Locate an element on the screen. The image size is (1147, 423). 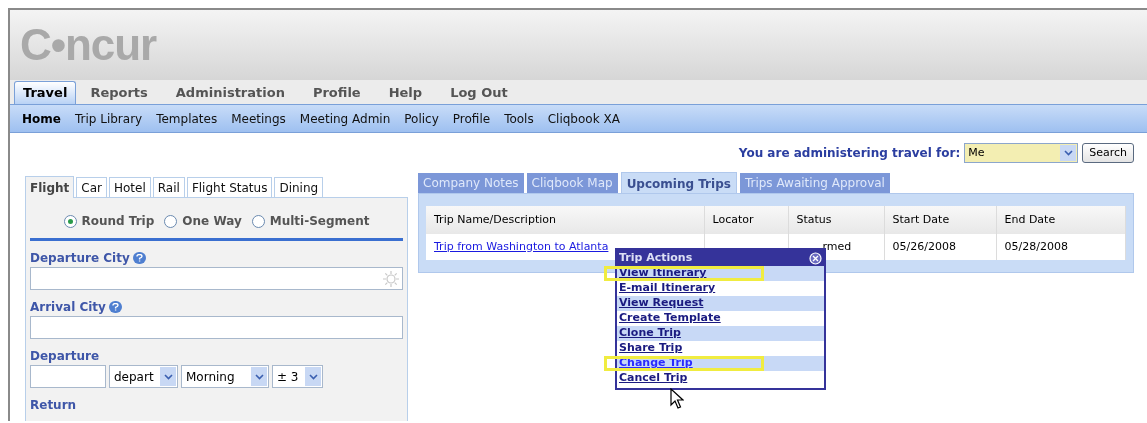
column-header: Status is located at coordinates (836, 220).